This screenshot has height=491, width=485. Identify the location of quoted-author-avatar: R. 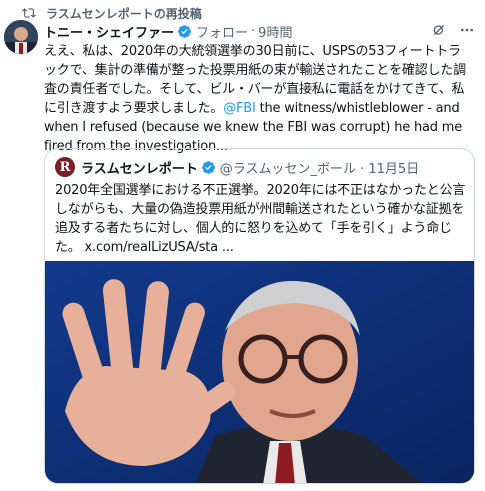
(65, 167).